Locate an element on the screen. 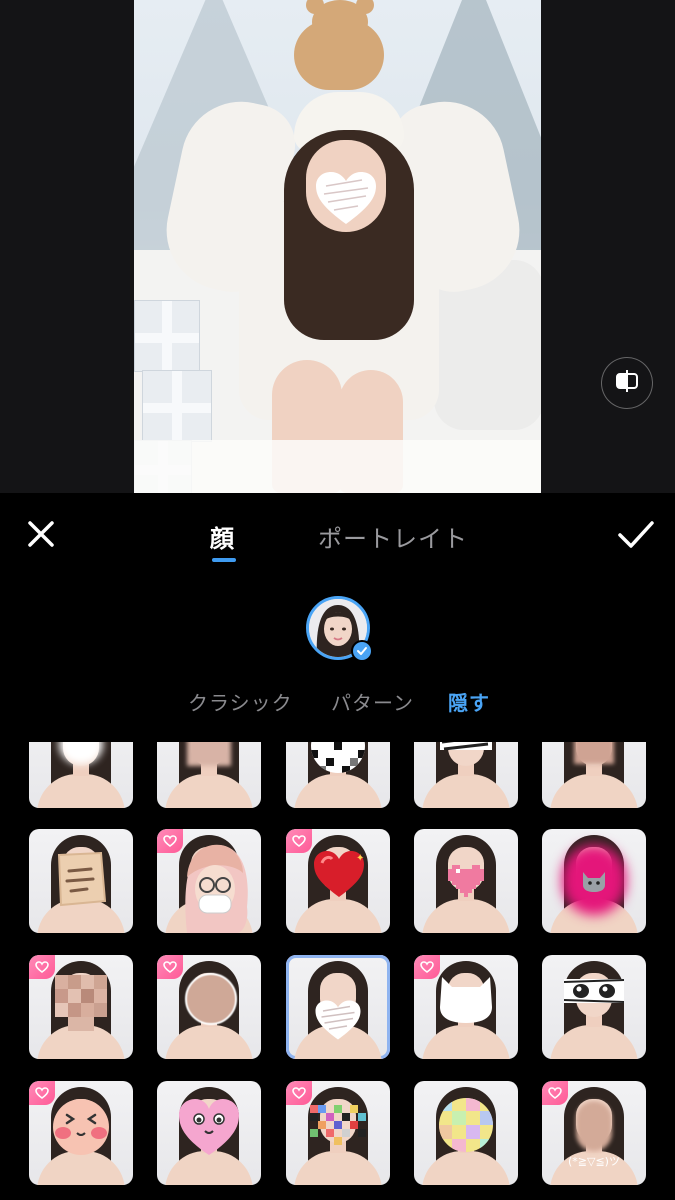  mask-option-pixel-heart is located at coordinates (466, 881).